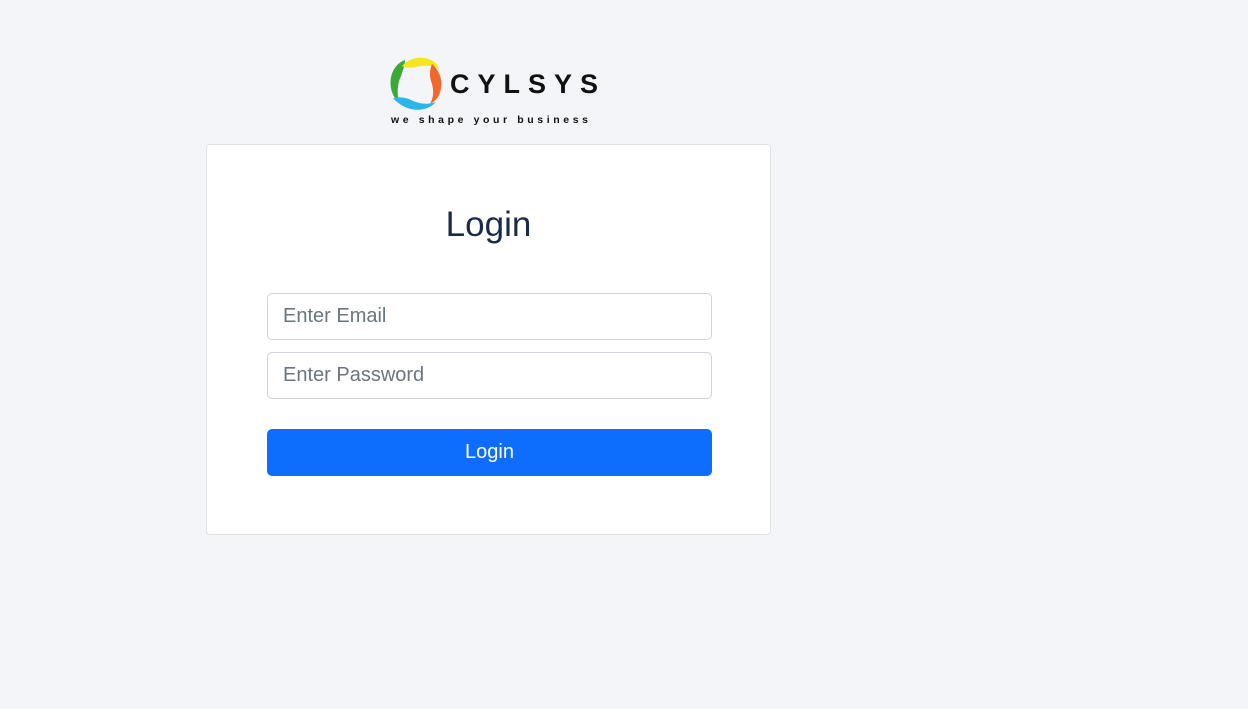  What do you see at coordinates (491, 120) in the screenshot?
I see `brand-tagline: we shape your business` at bounding box center [491, 120].